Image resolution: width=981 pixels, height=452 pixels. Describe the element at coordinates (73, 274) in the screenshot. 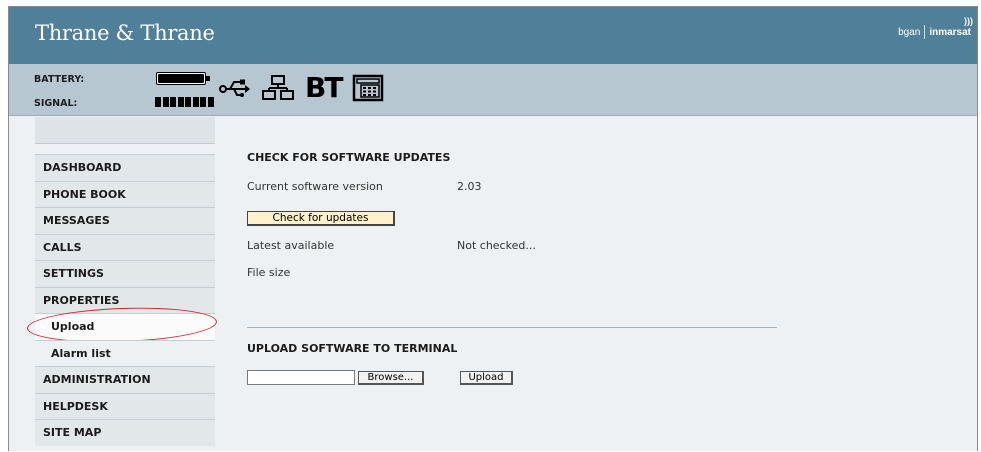

I see `sidebar-item-label: SETTINGS` at that location.